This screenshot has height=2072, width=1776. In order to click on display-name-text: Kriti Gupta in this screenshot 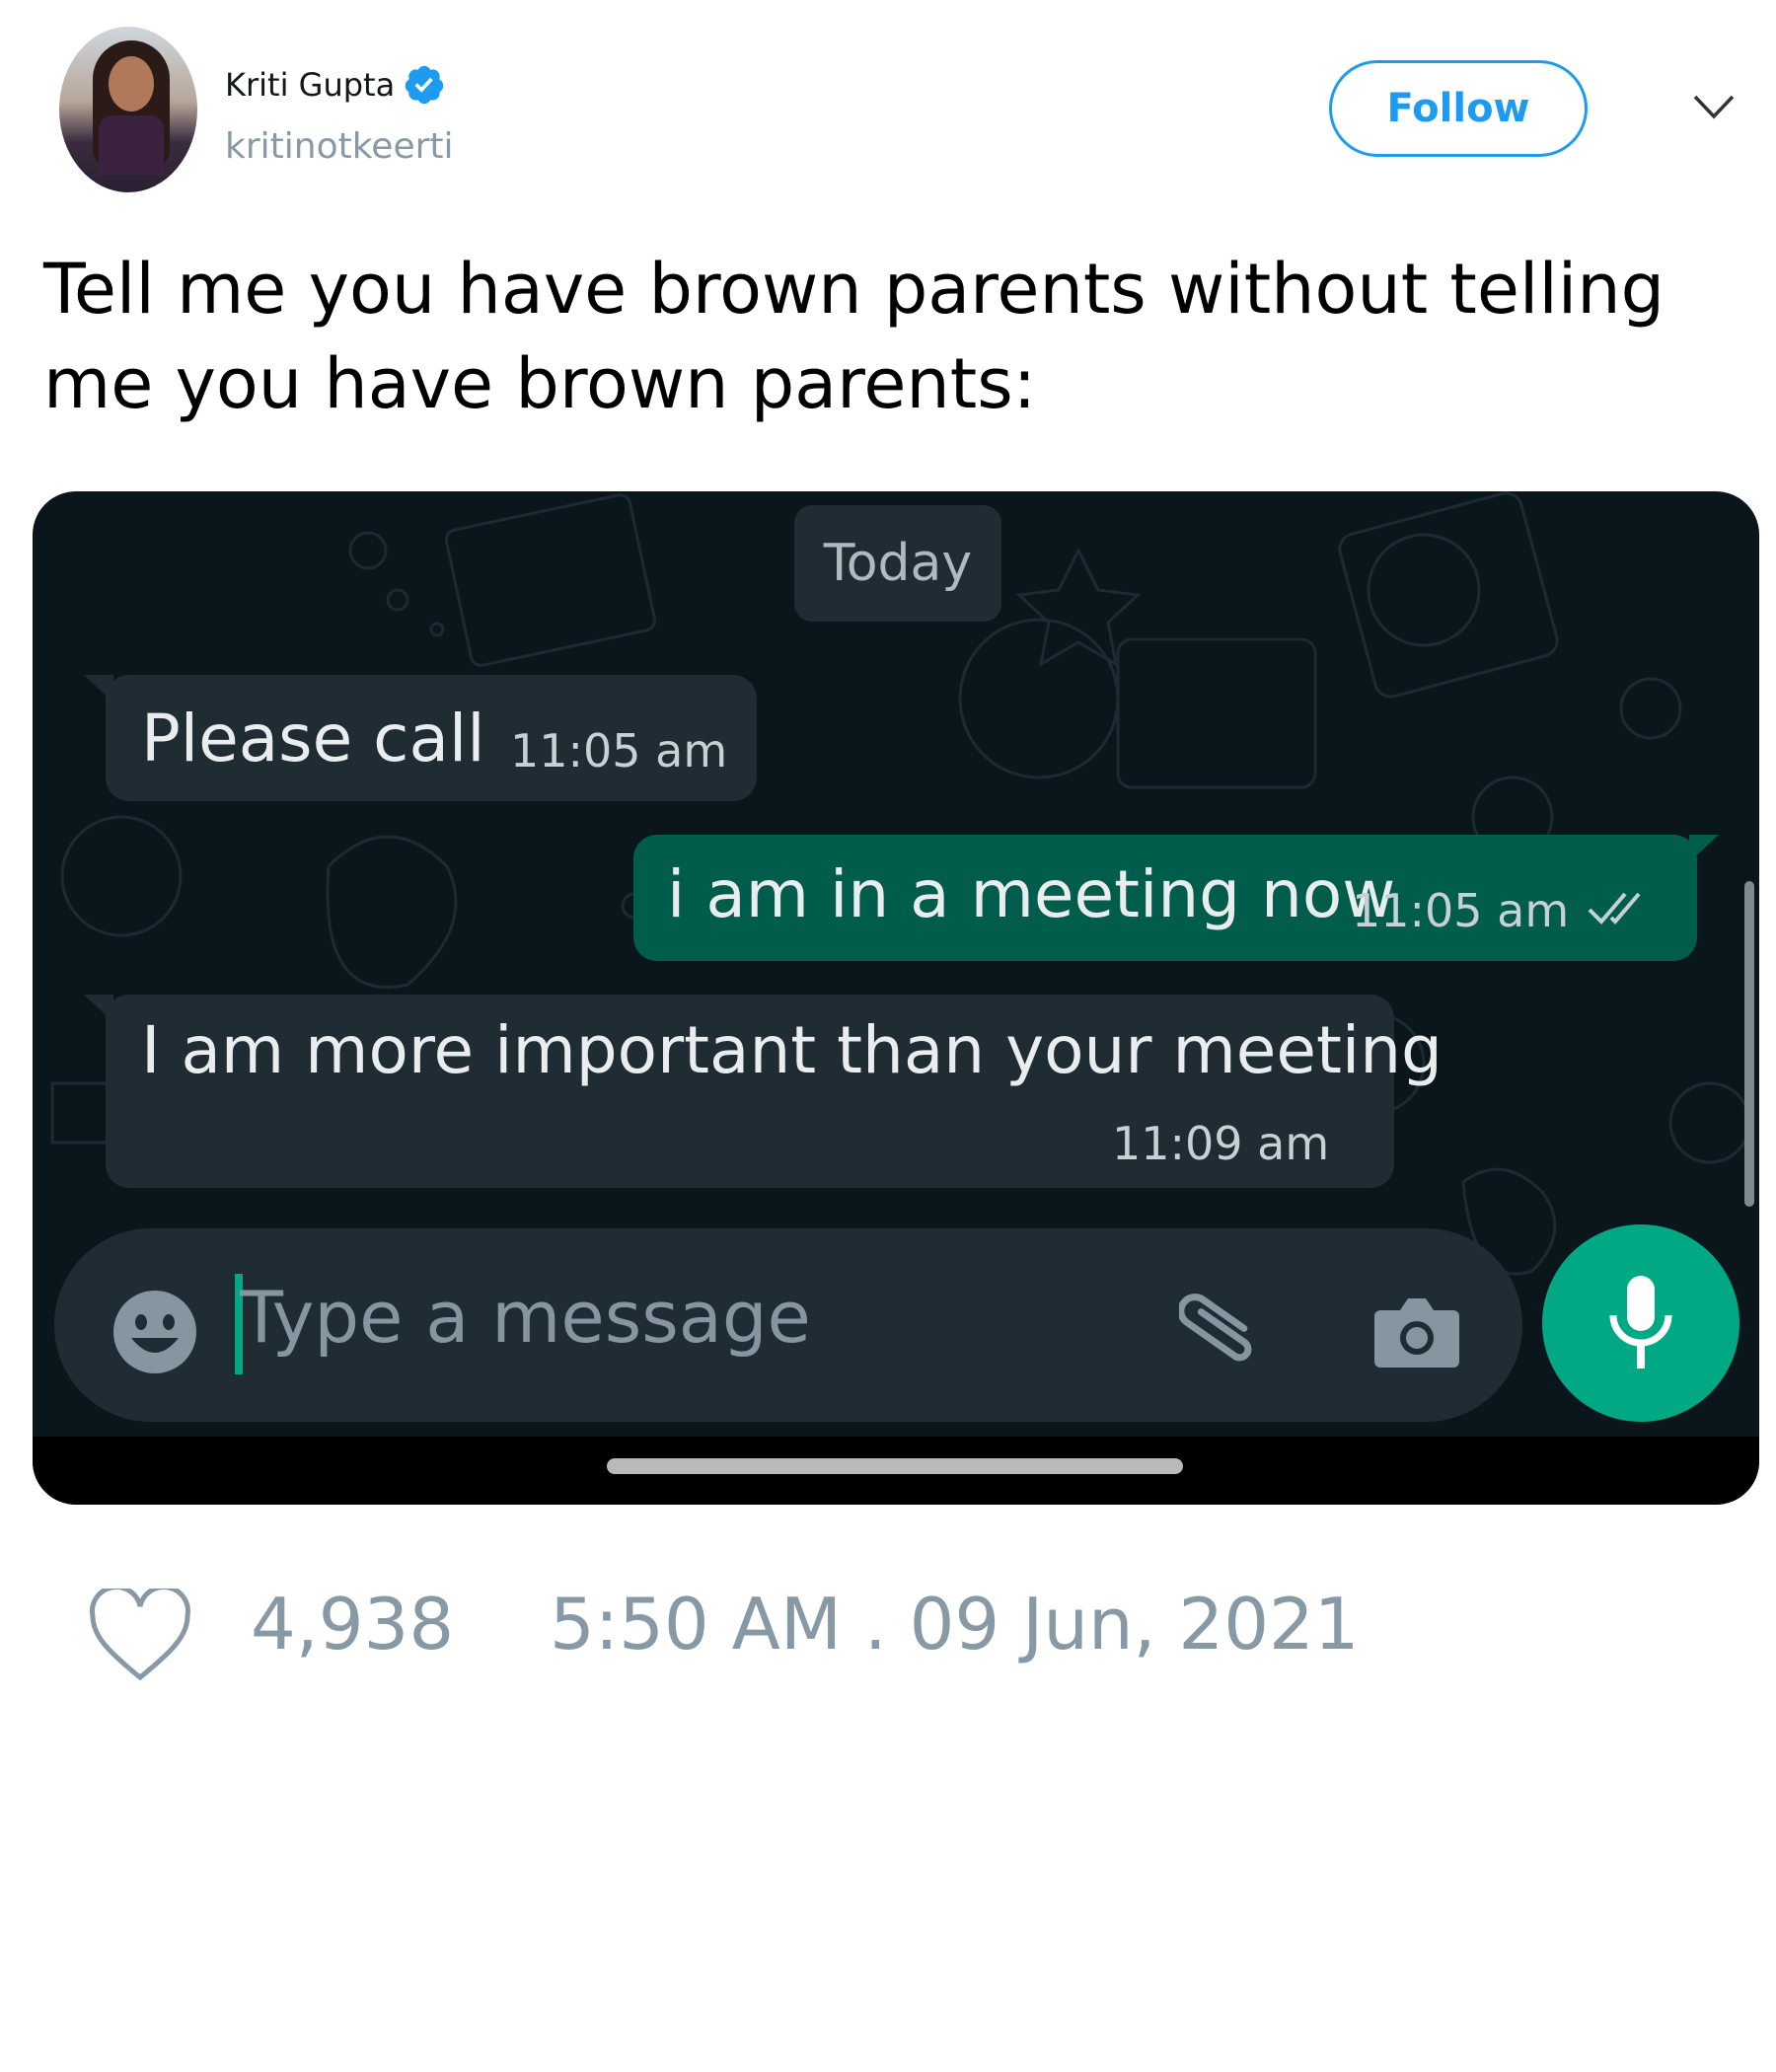, I will do `click(311, 85)`.